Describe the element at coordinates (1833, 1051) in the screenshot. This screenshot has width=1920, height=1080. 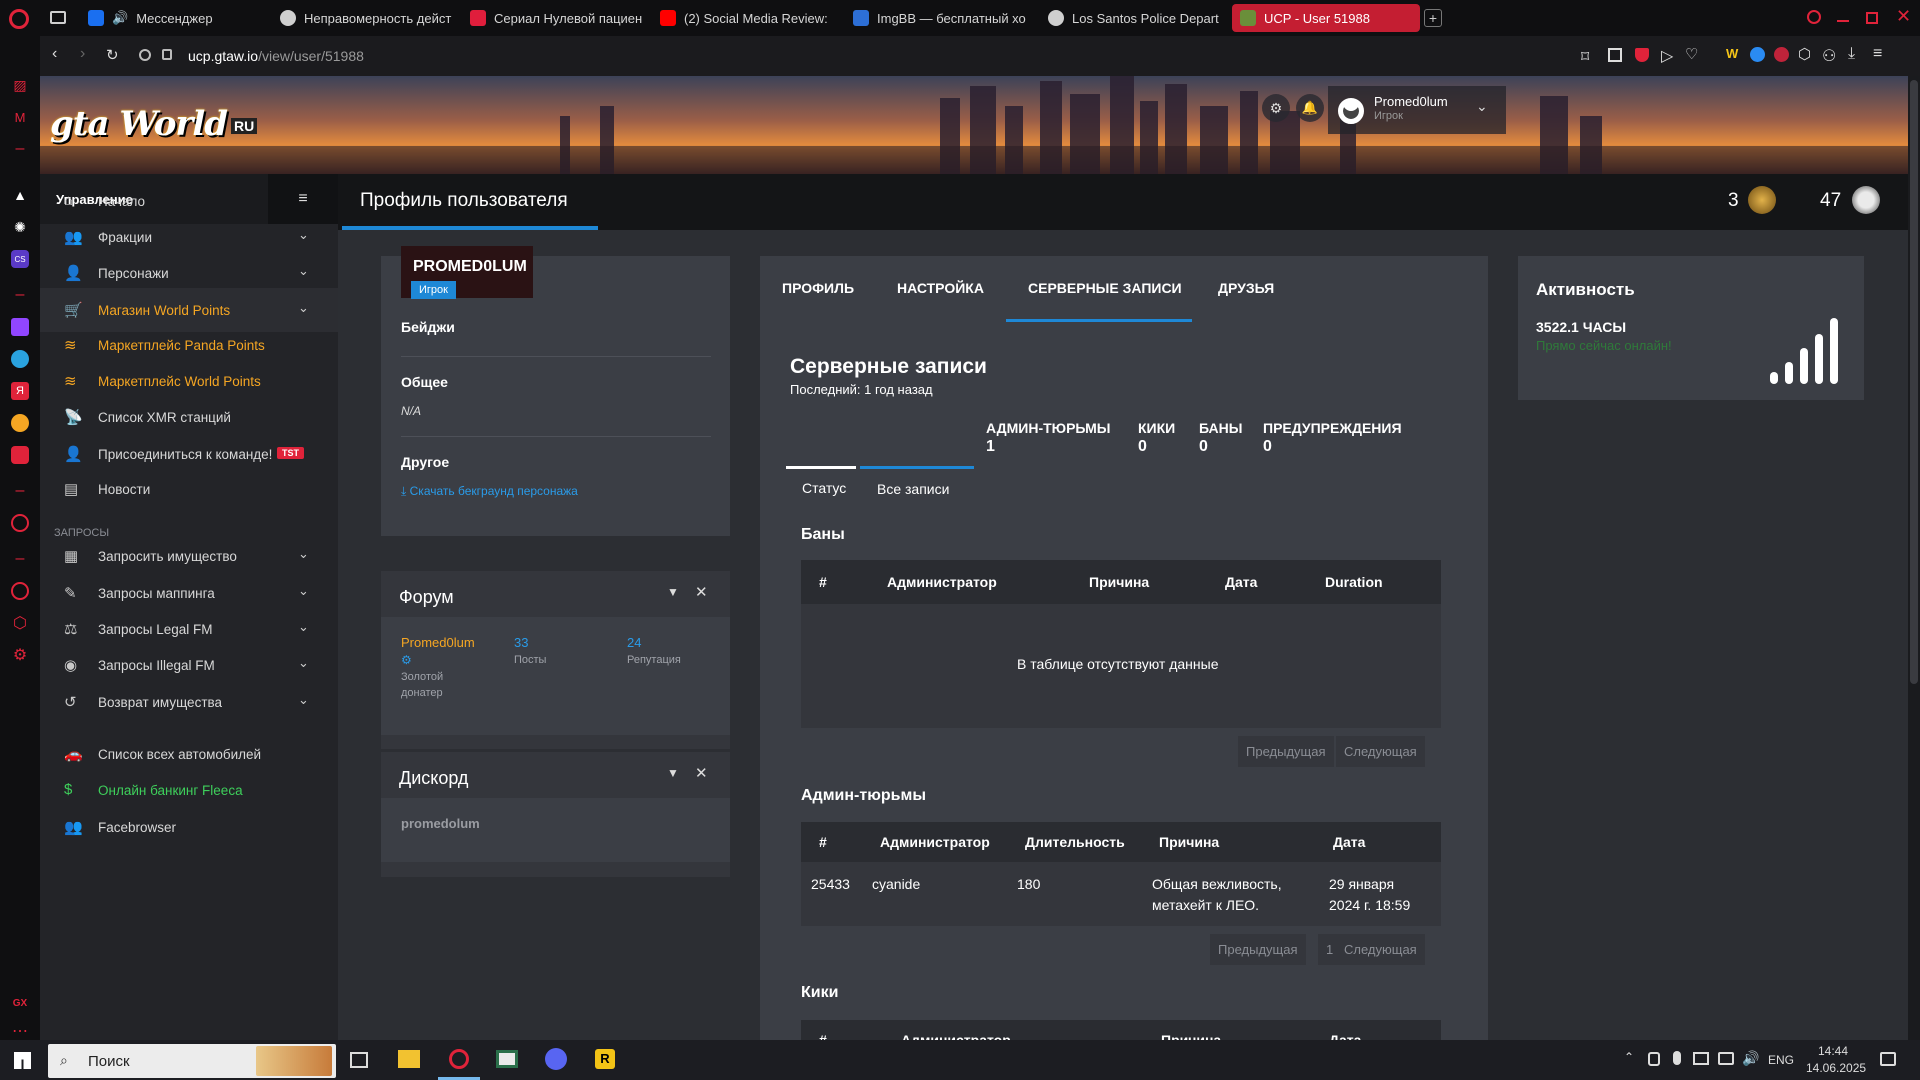
I see `clock-time: 14:44` at that location.